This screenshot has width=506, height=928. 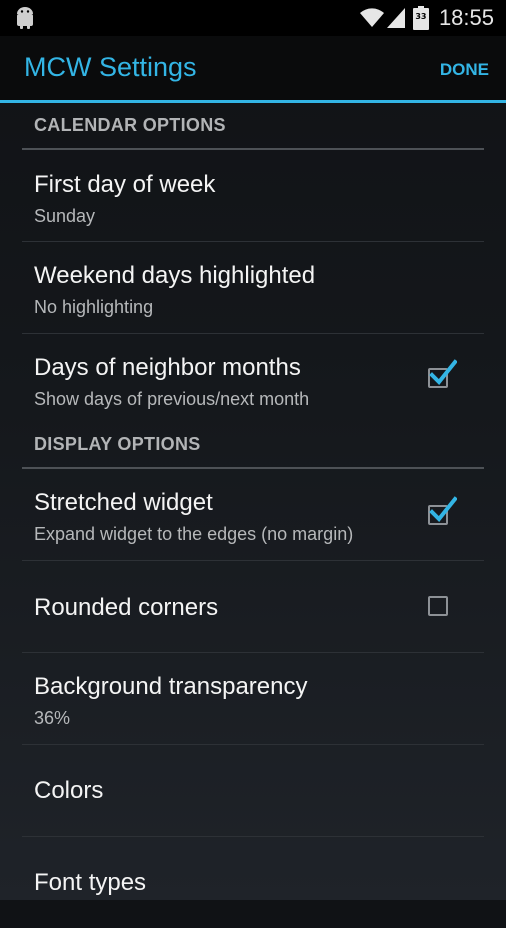 What do you see at coordinates (117, 444) in the screenshot?
I see `category-header: DISPLAY OPTIONS` at bounding box center [117, 444].